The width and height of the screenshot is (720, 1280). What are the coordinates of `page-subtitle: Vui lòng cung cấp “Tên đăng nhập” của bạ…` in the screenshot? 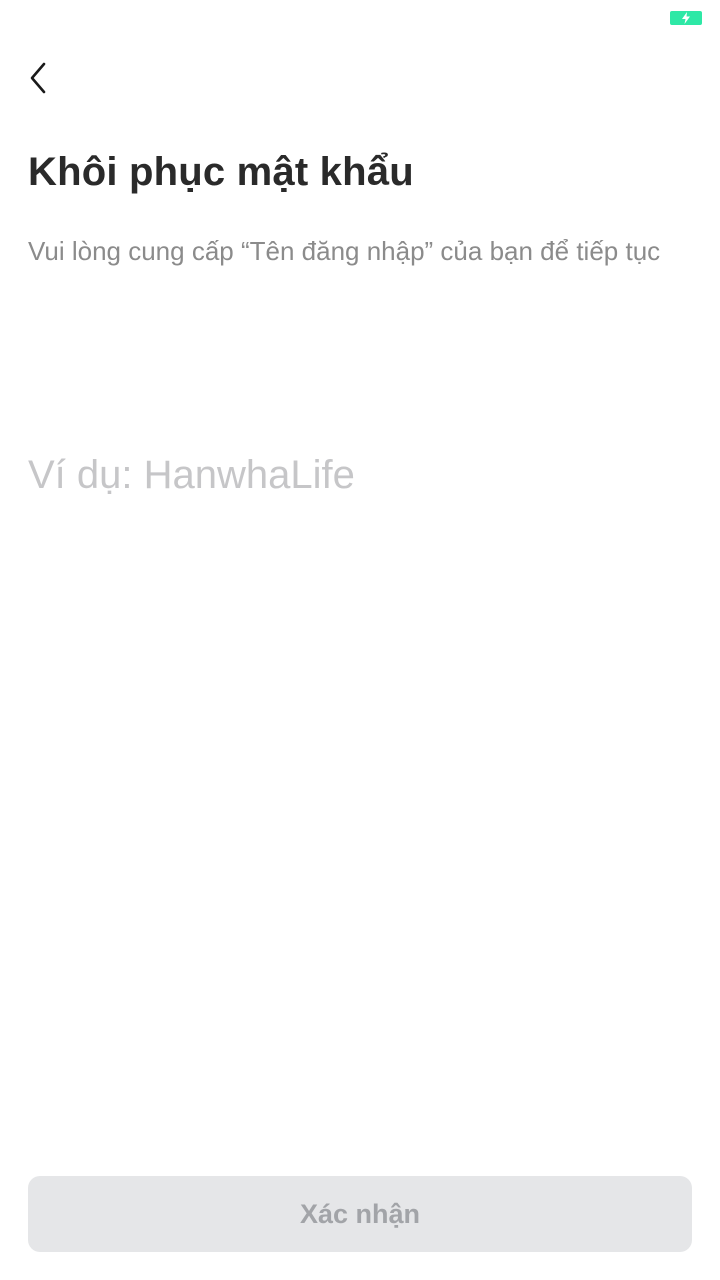 It's located at (344, 251).